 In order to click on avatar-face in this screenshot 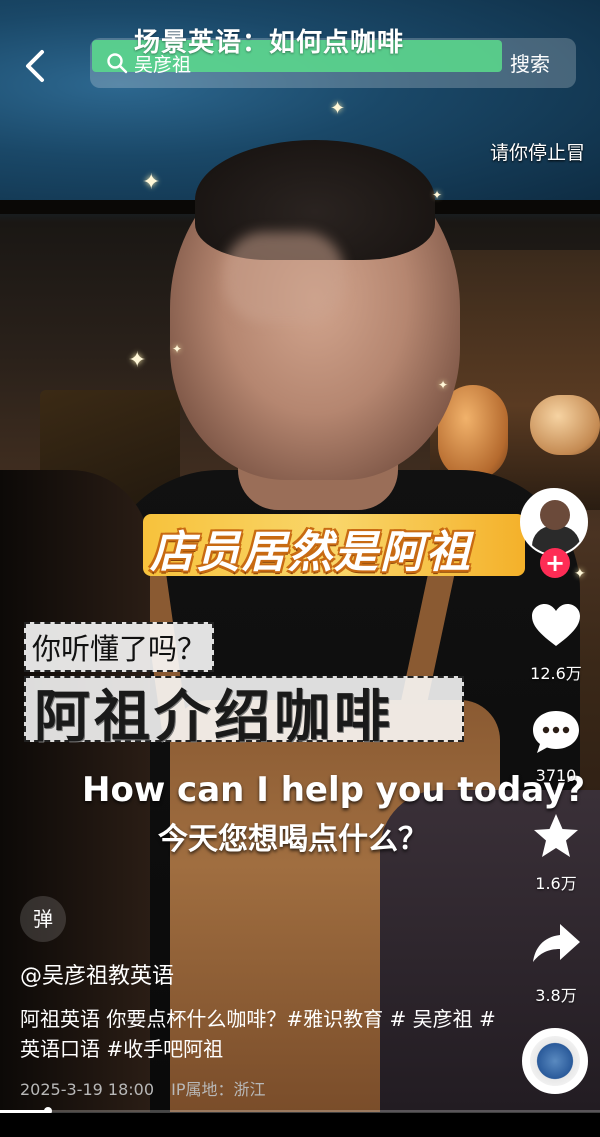, I will do `click(555, 515)`.